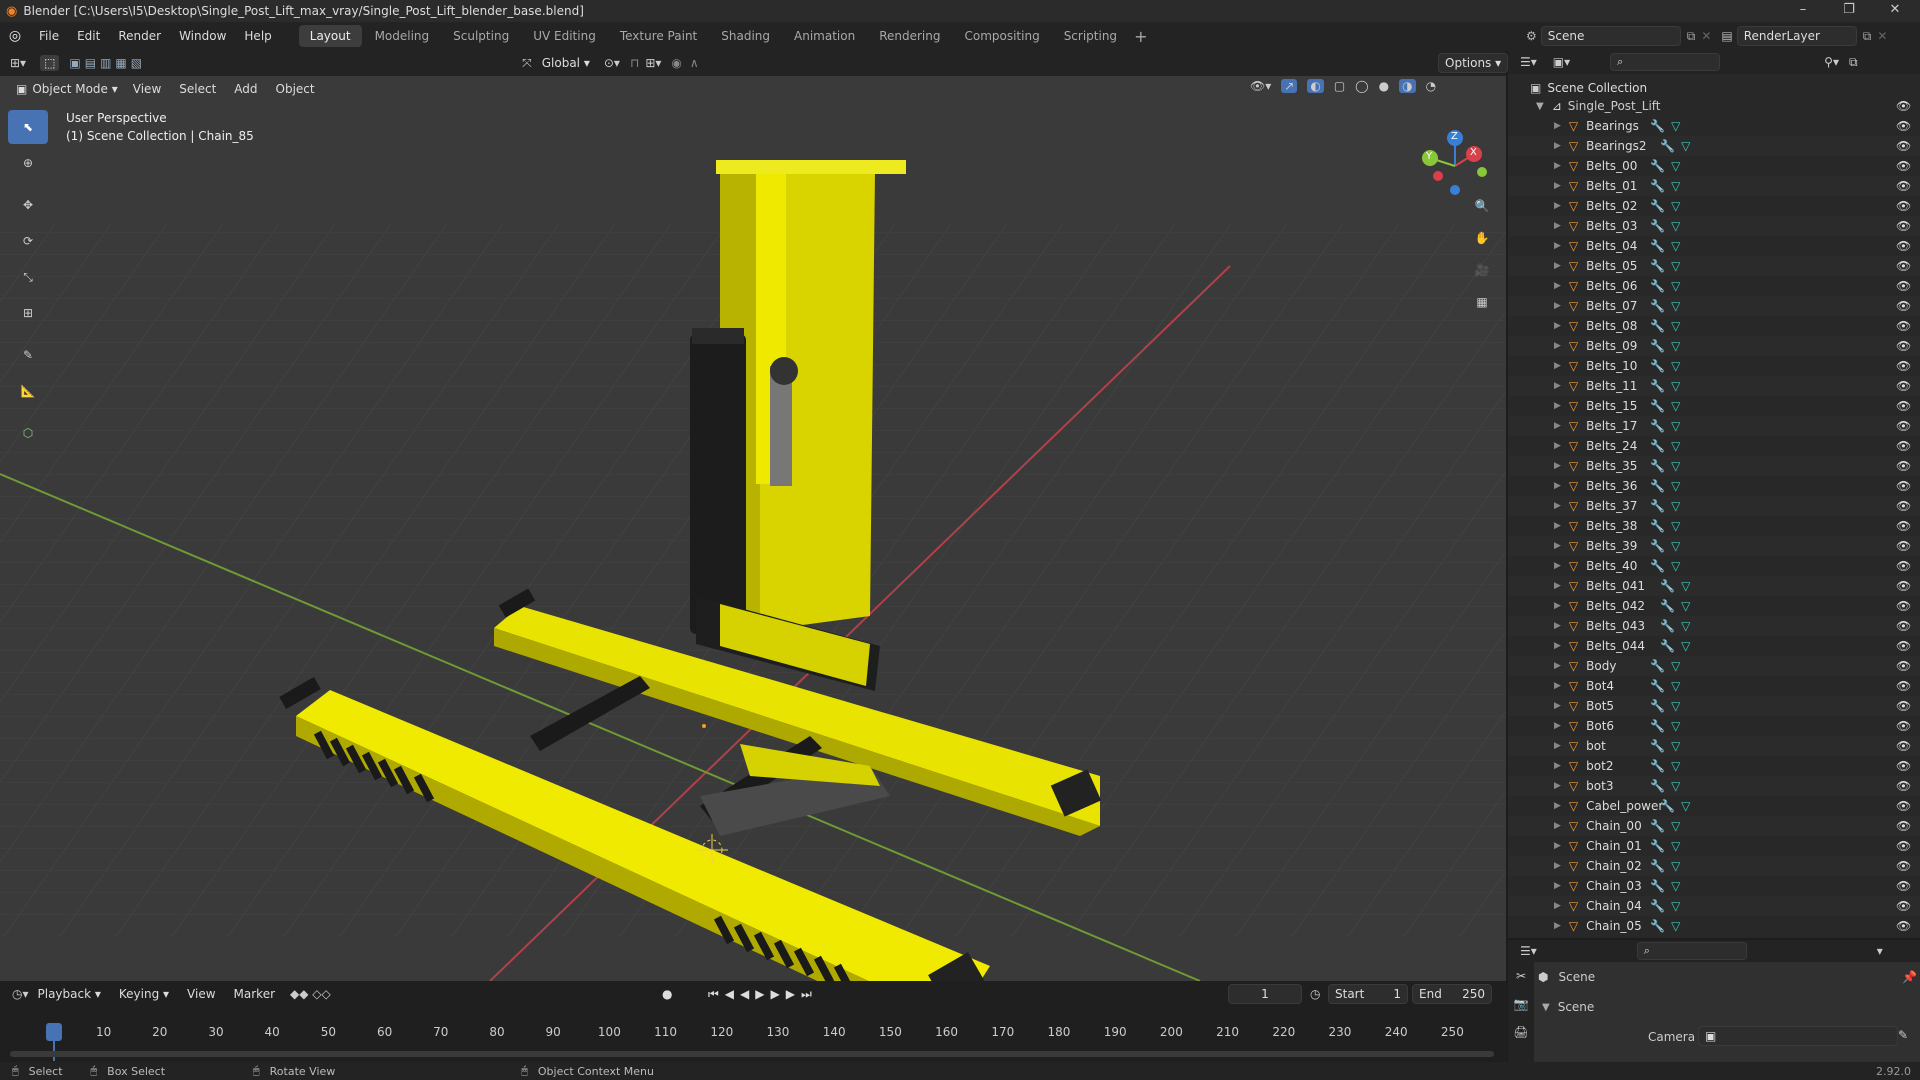 This screenshot has width=1920, height=1080. I want to click on outliner-row: ▶ ▽ Bot4 🔧 ▽ 👁, so click(1714, 686).